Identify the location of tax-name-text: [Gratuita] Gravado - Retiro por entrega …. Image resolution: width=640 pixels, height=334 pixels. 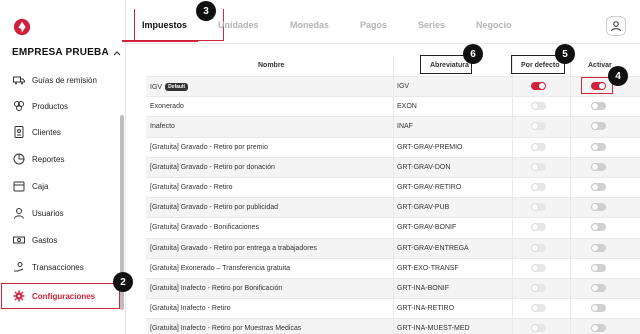
(233, 248).